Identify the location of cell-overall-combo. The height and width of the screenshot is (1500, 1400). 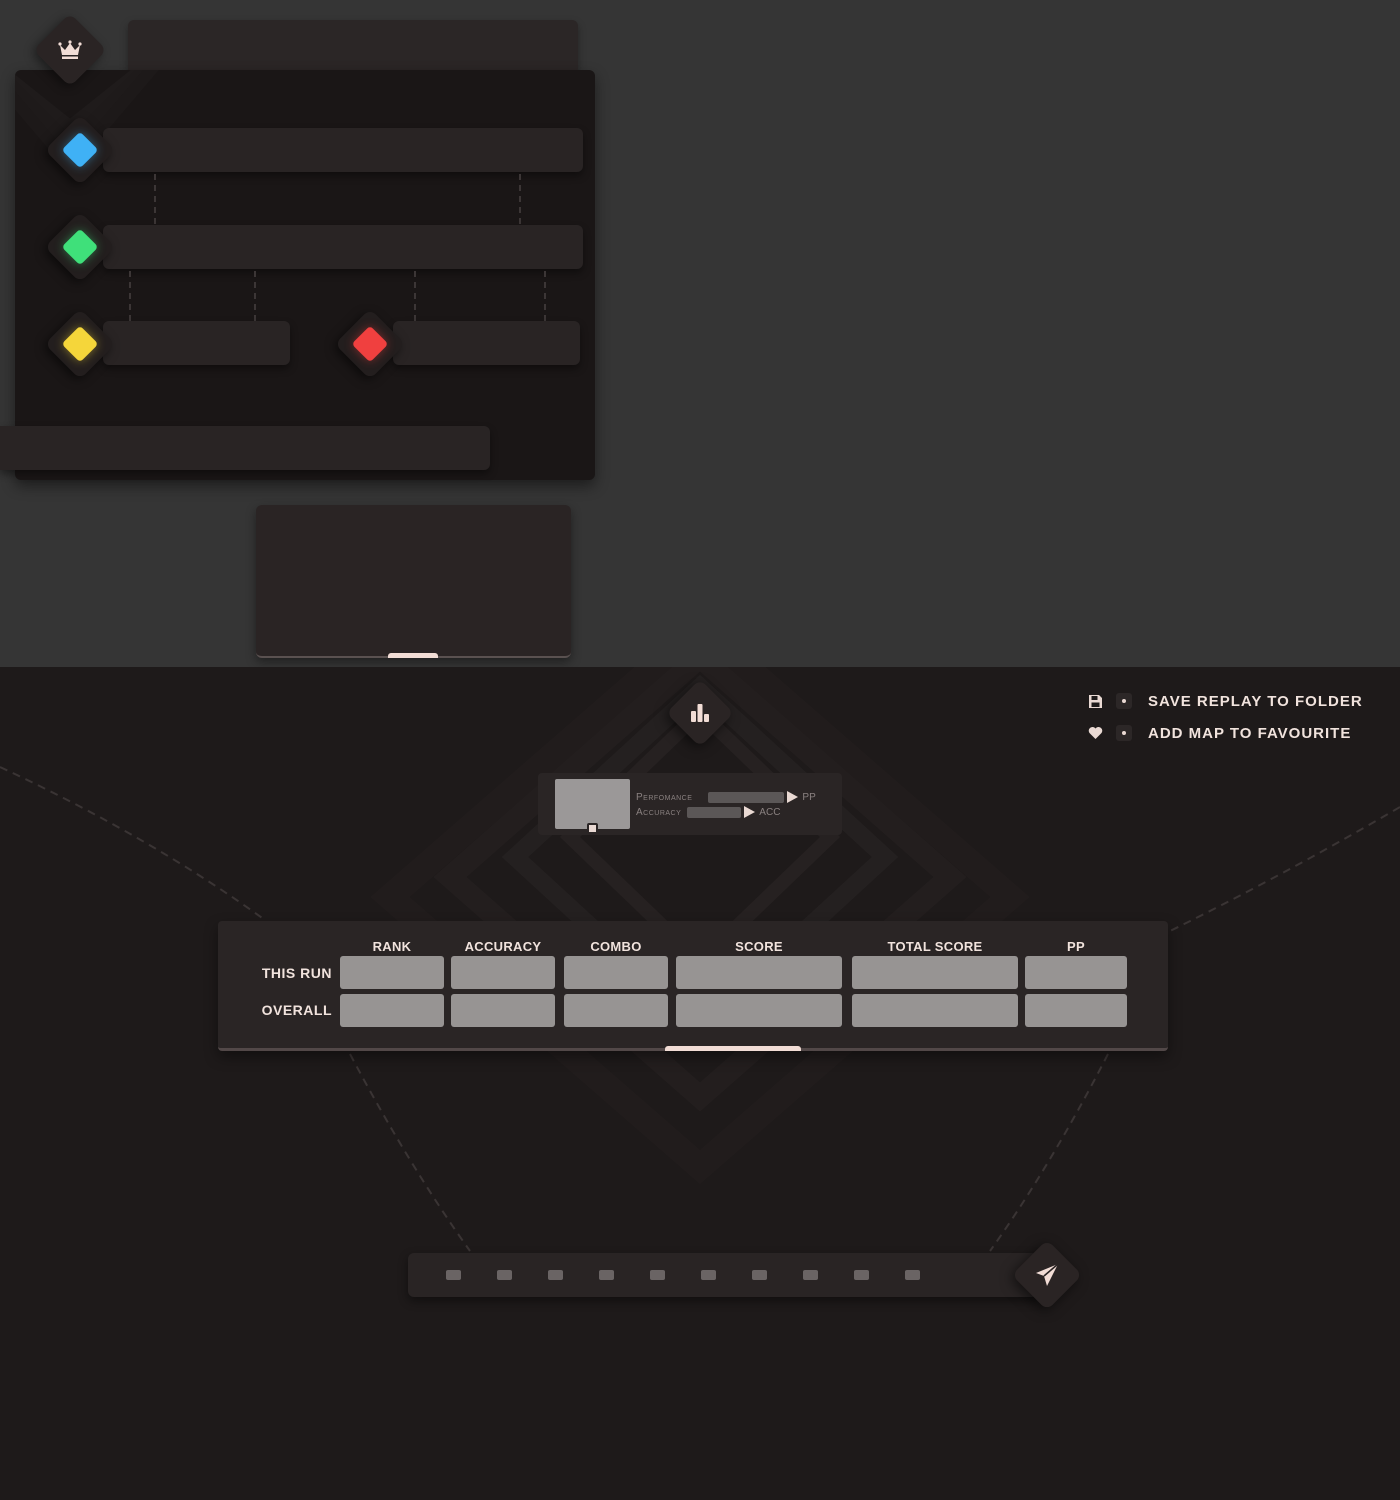
(616, 1010).